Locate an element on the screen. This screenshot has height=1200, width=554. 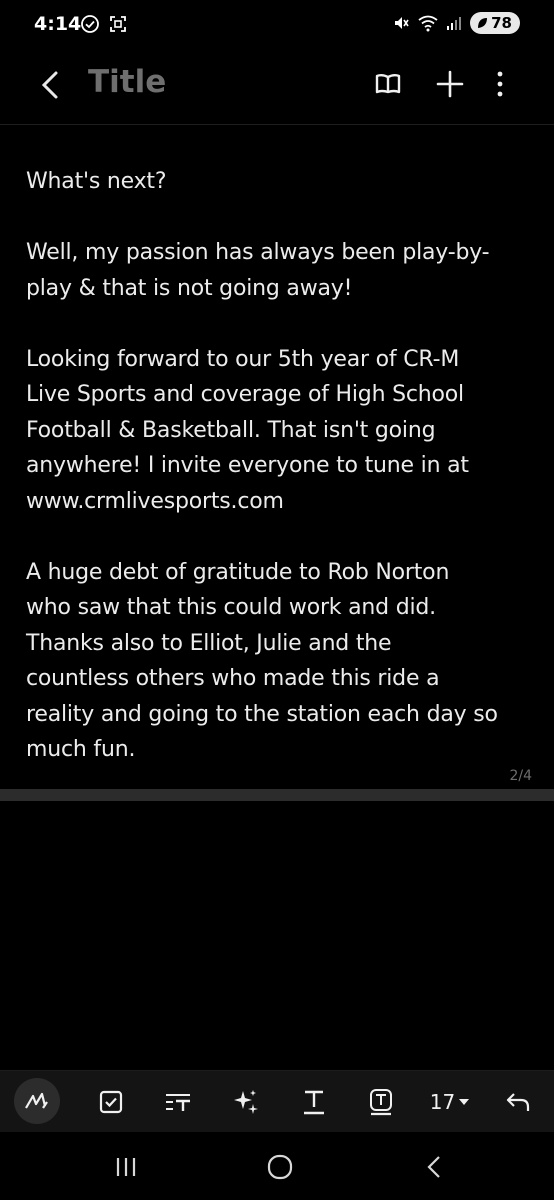
text-style-button is located at coordinates (178, 1102).